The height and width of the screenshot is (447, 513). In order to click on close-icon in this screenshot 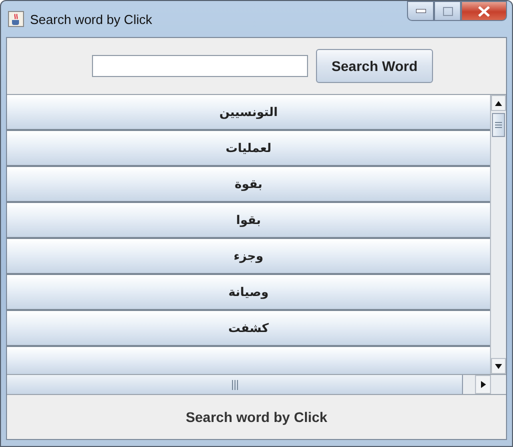, I will do `click(484, 11)`.